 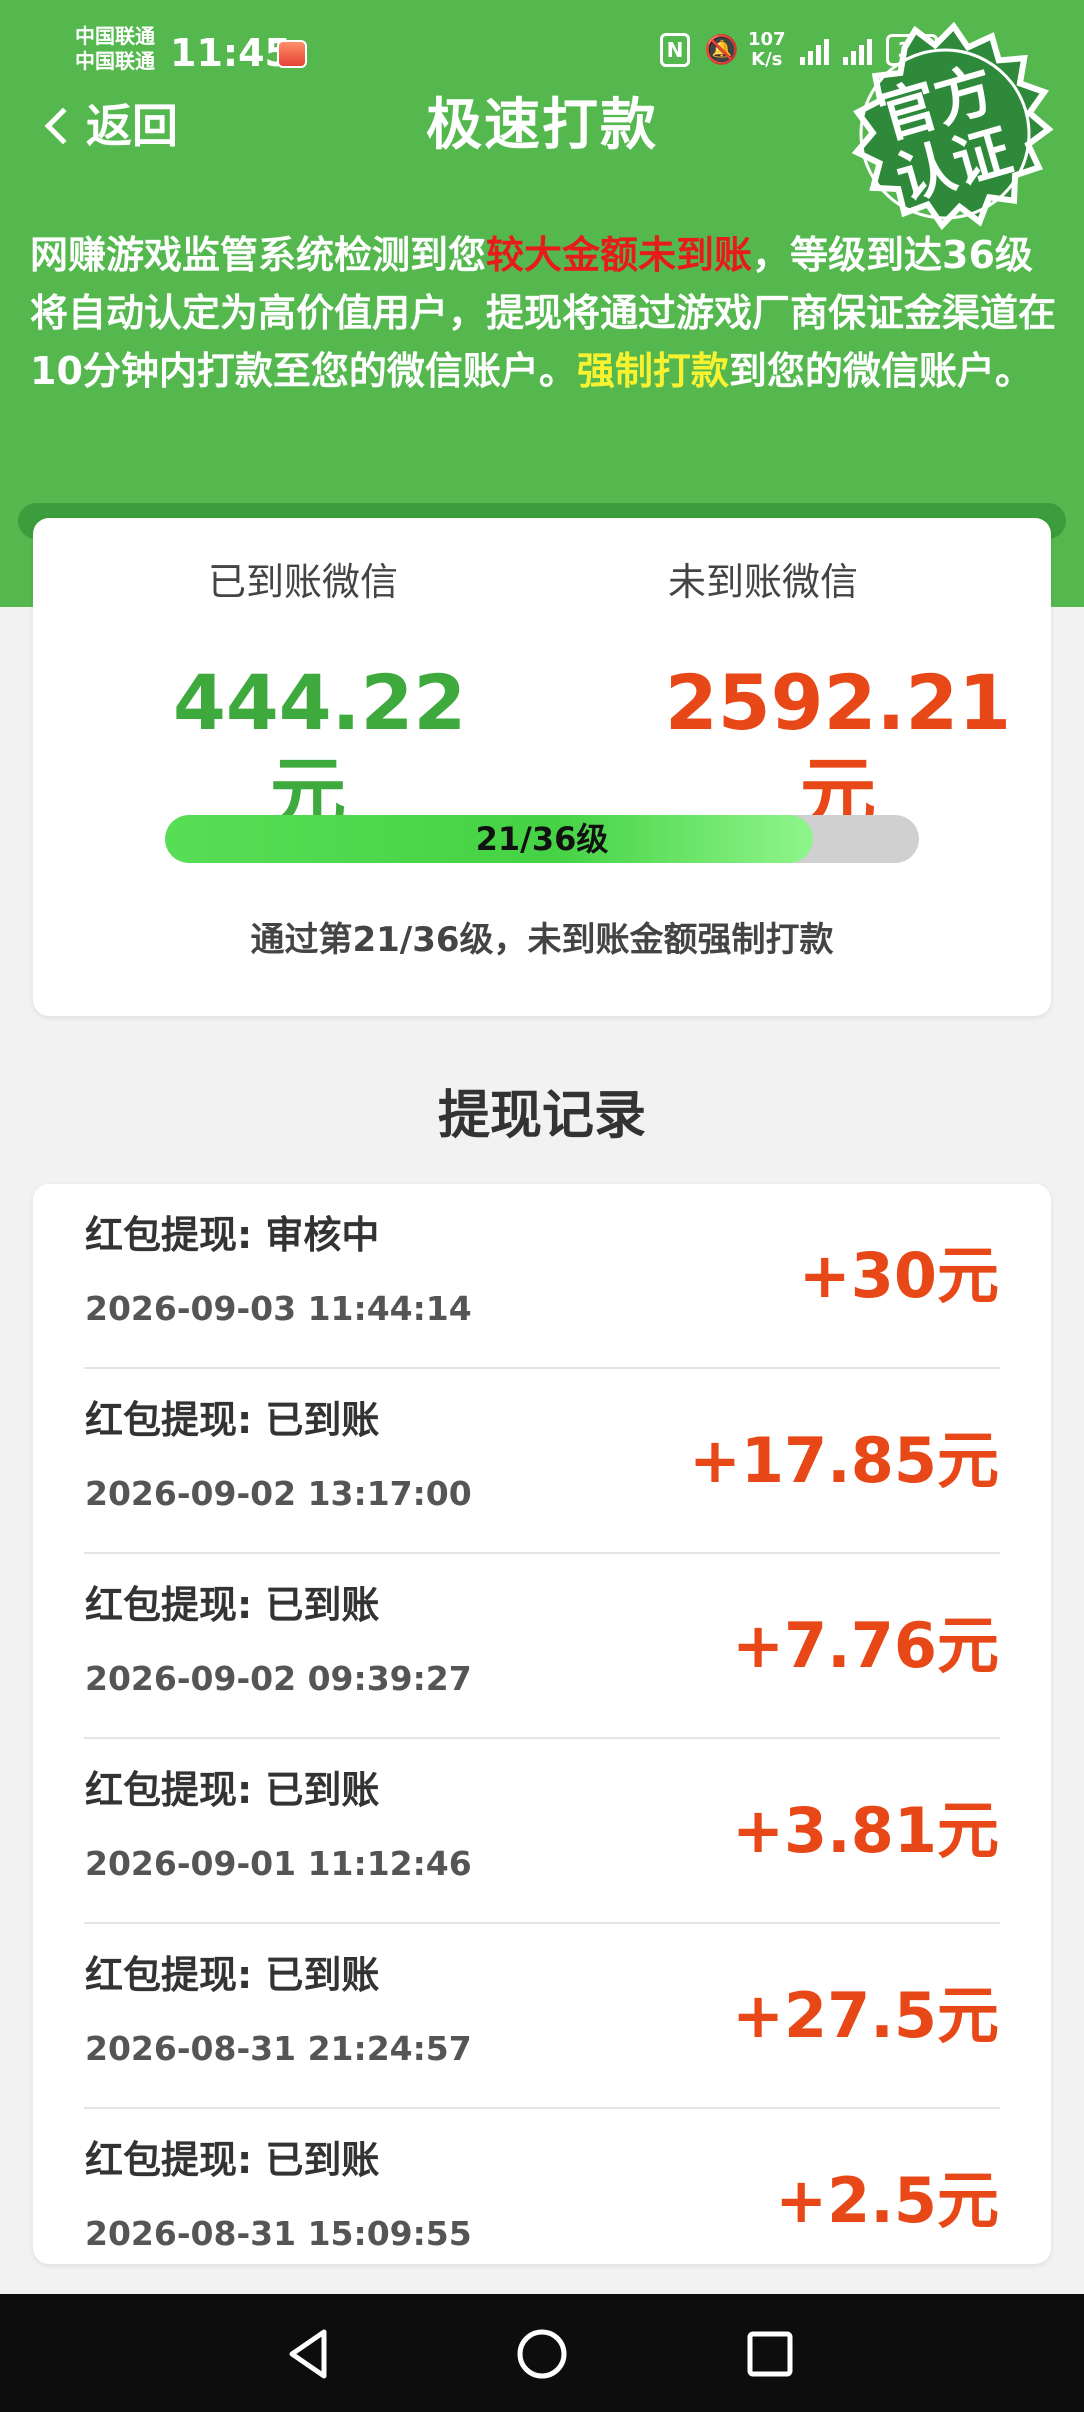 What do you see at coordinates (542, 940) in the screenshot?
I see `progress-note: 通过第21/36级，未到账金额强制打款` at bounding box center [542, 940].